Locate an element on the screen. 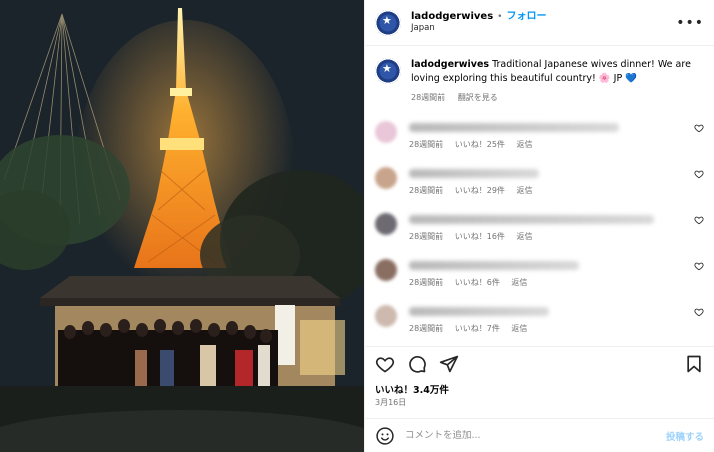 This screenshot has width=714, height=452. more-options-icon: ••• is located at coordinates (690, 23).